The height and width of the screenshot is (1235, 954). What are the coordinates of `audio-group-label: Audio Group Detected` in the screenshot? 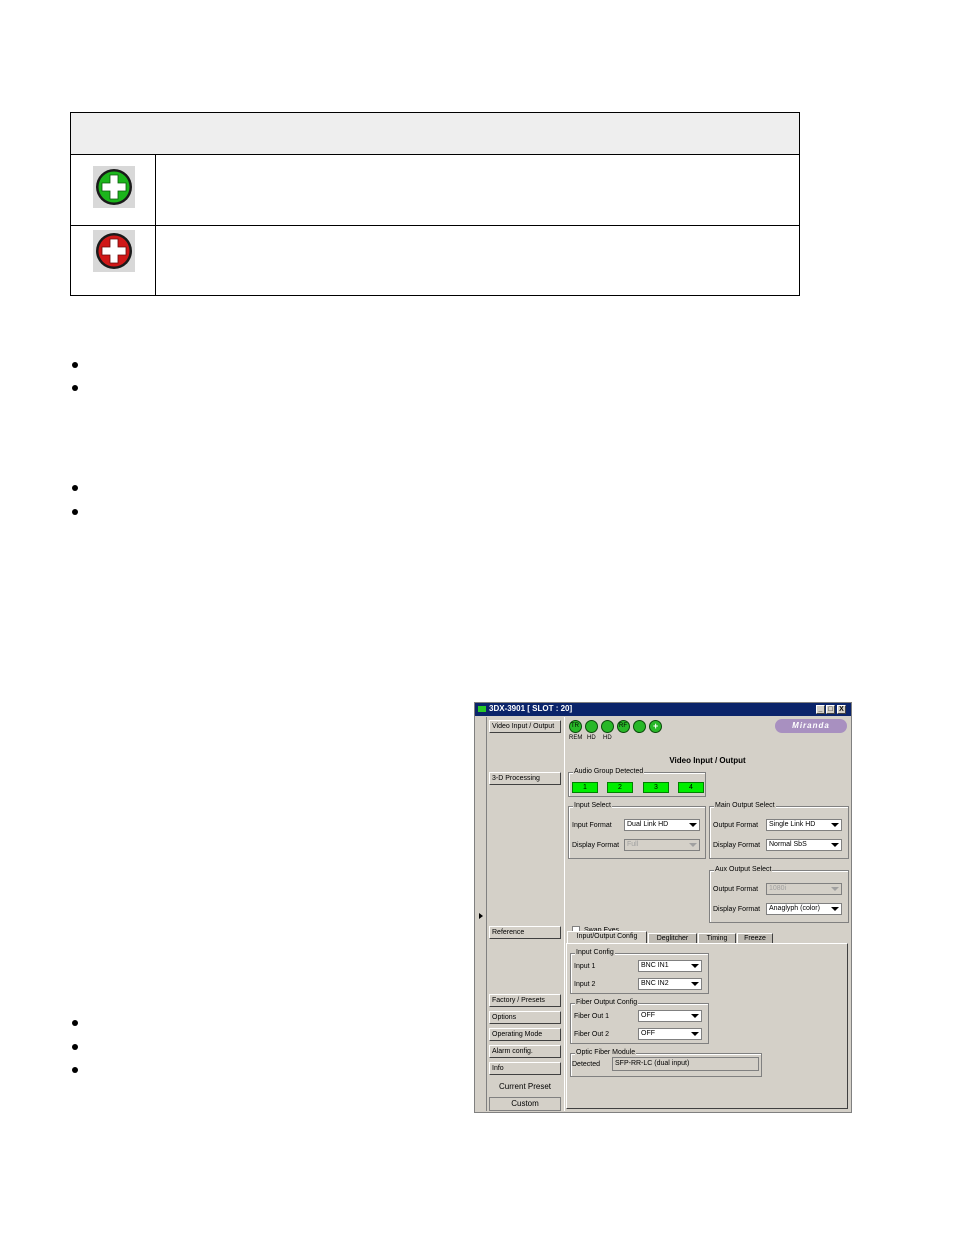 It's located at (609, 771).